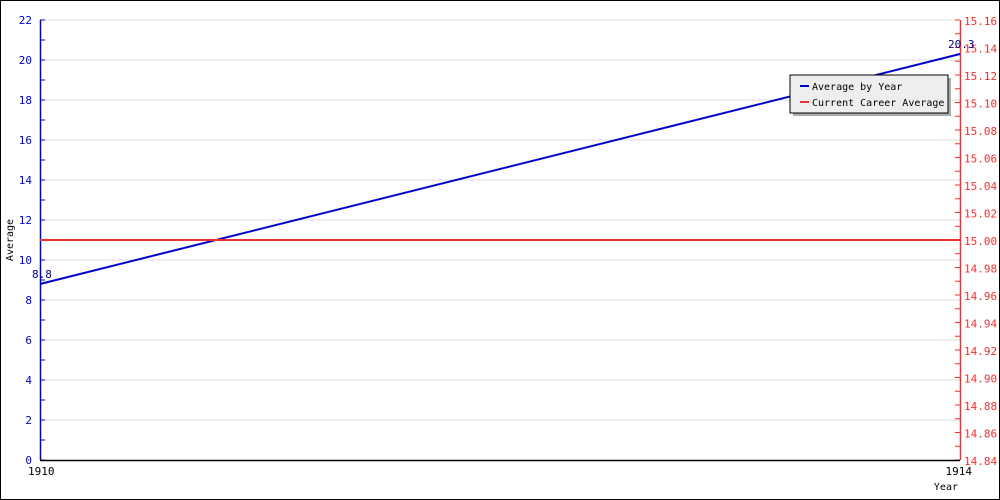  What do you see at coordinates (25, 60) in the screenshot?
I see `left-tick-label: 20` at bounding box center [25, 60].